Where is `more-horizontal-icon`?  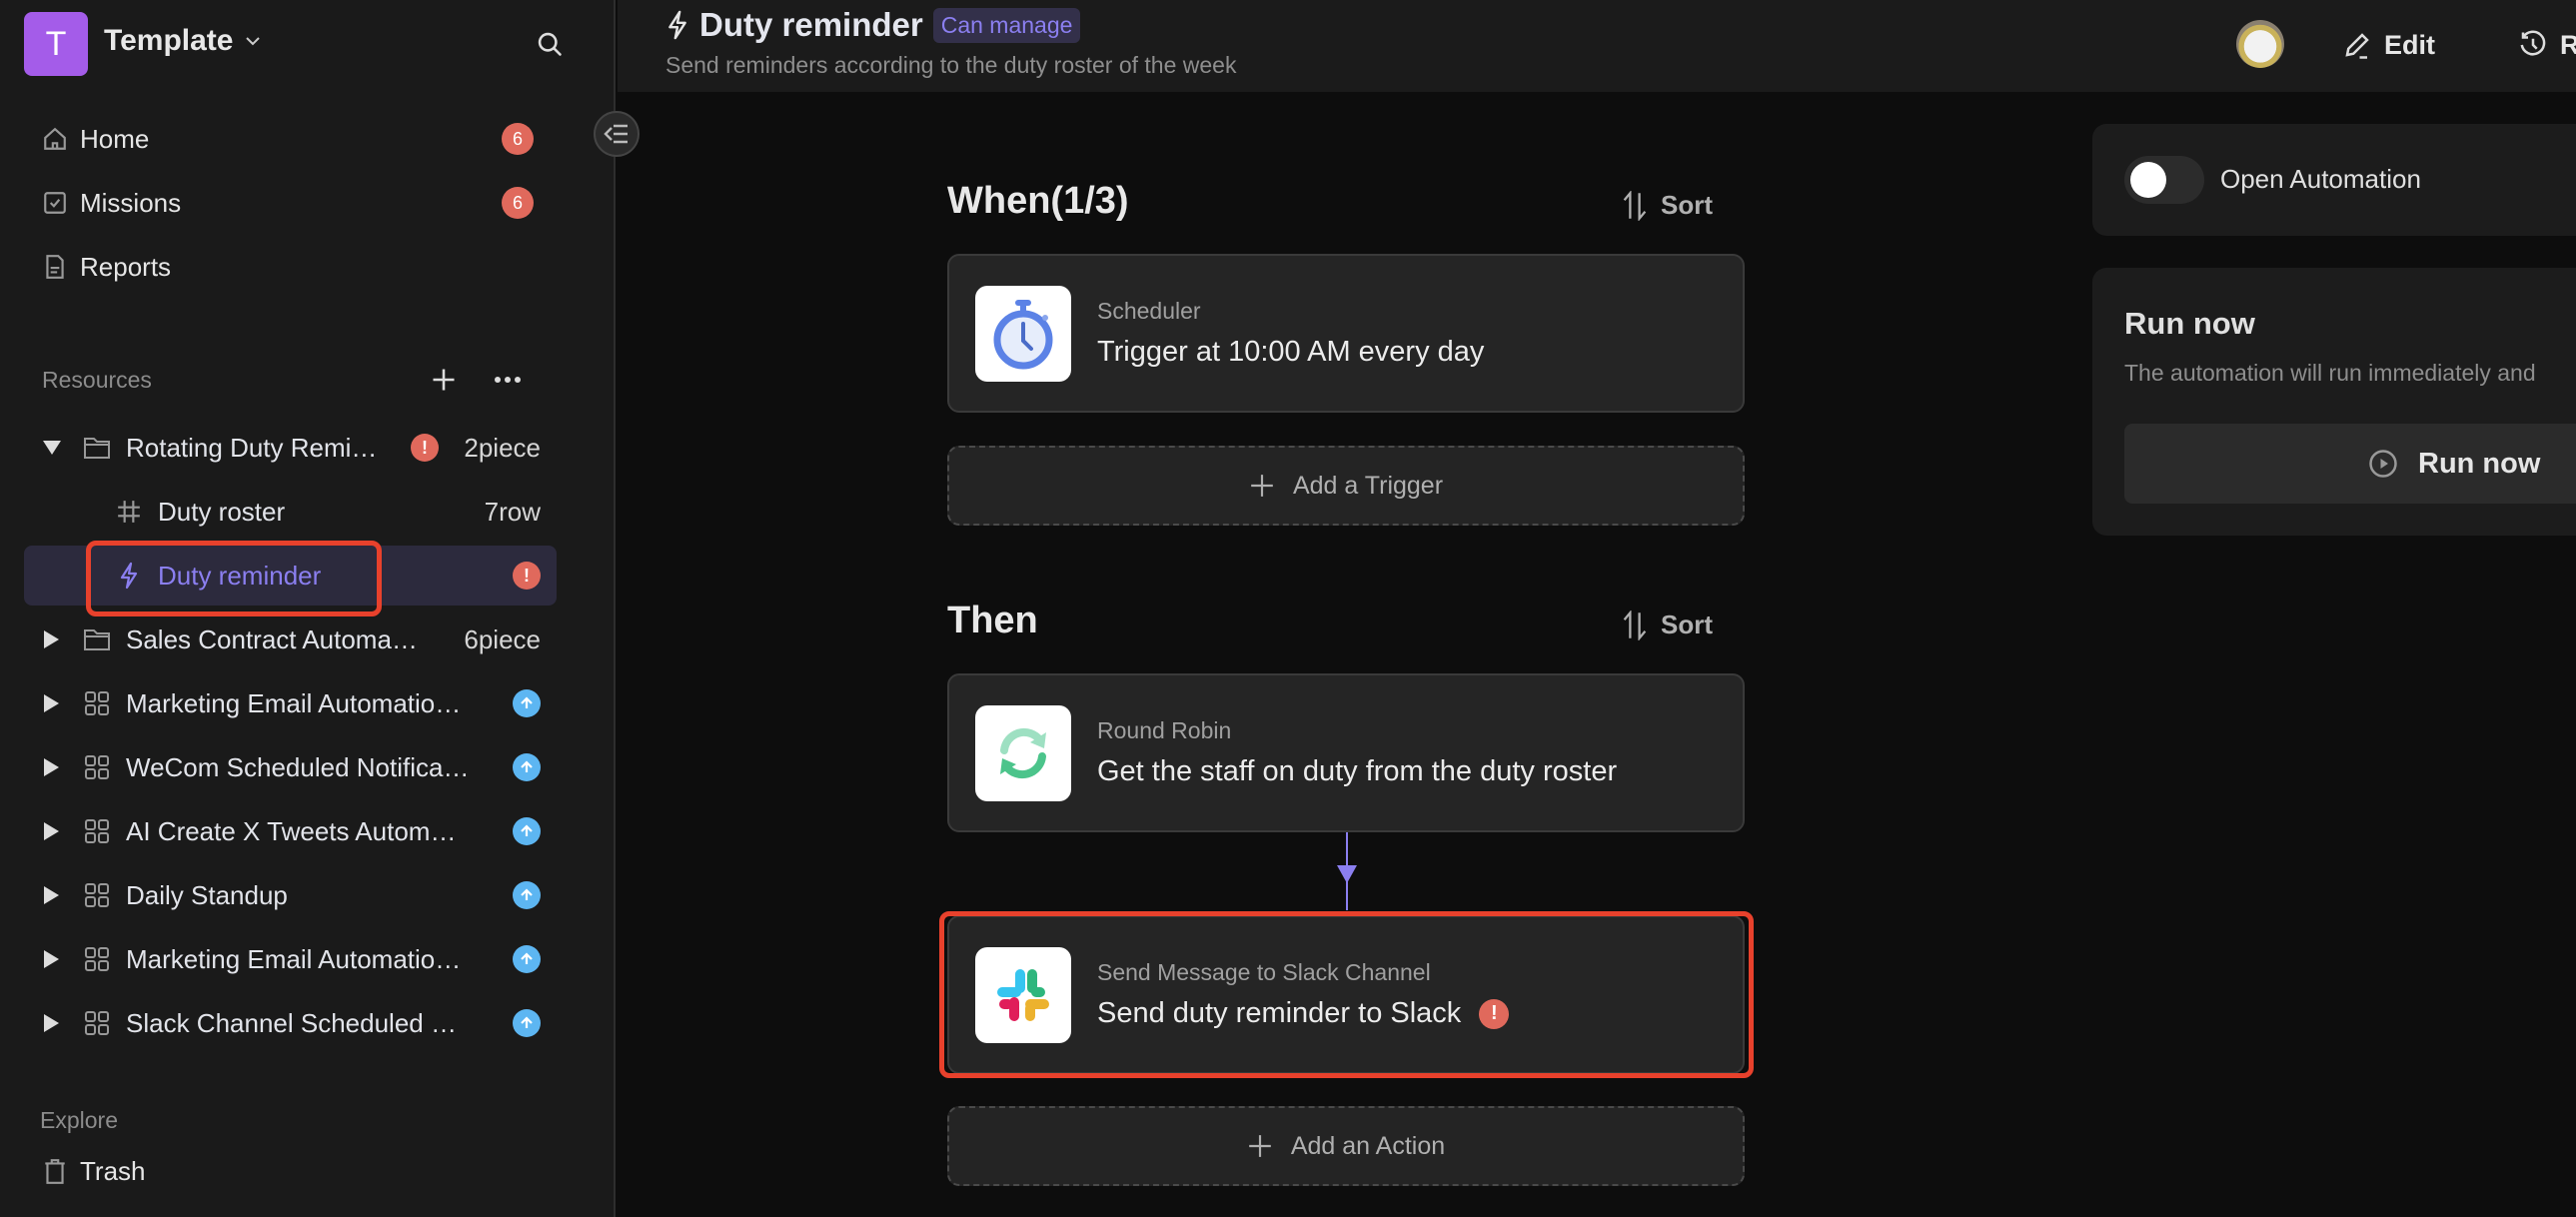
more-horizontal-icon is located at coordinates (508, 380).